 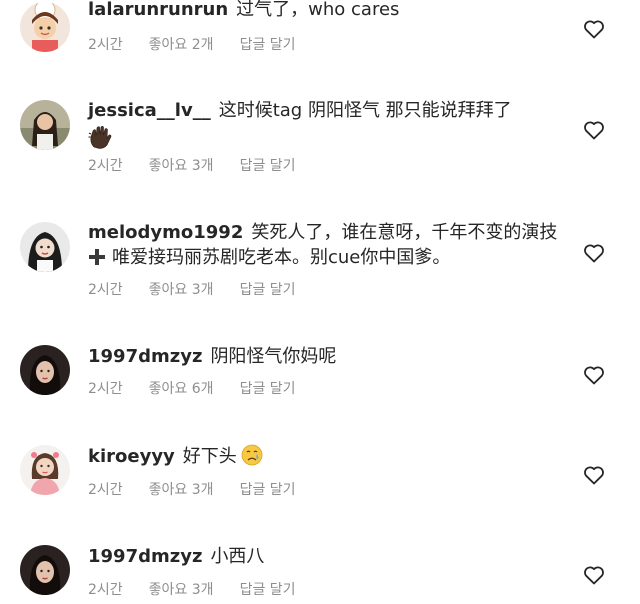 I want to click on comment-text: lalarunrunrun 过气了，who cares, so click(x=323, y=11).